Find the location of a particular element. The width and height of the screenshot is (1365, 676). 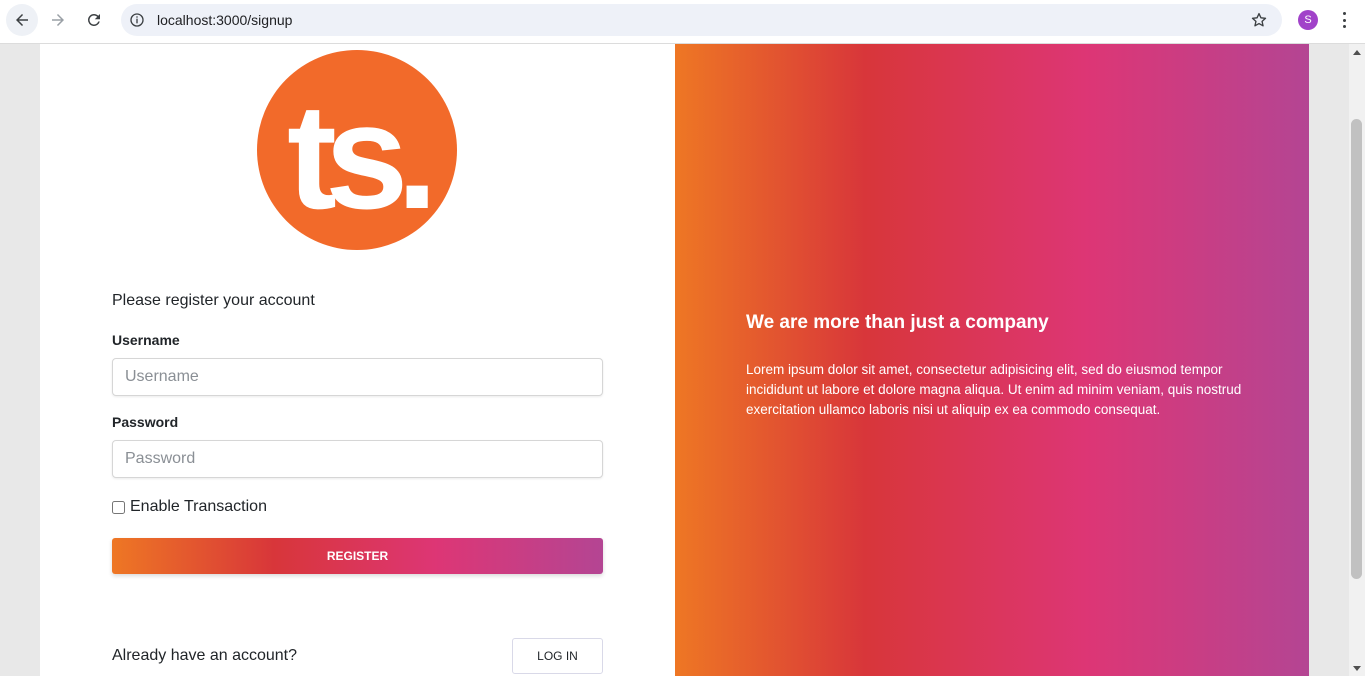

password-label: Password is located at coordinates (145, 422).